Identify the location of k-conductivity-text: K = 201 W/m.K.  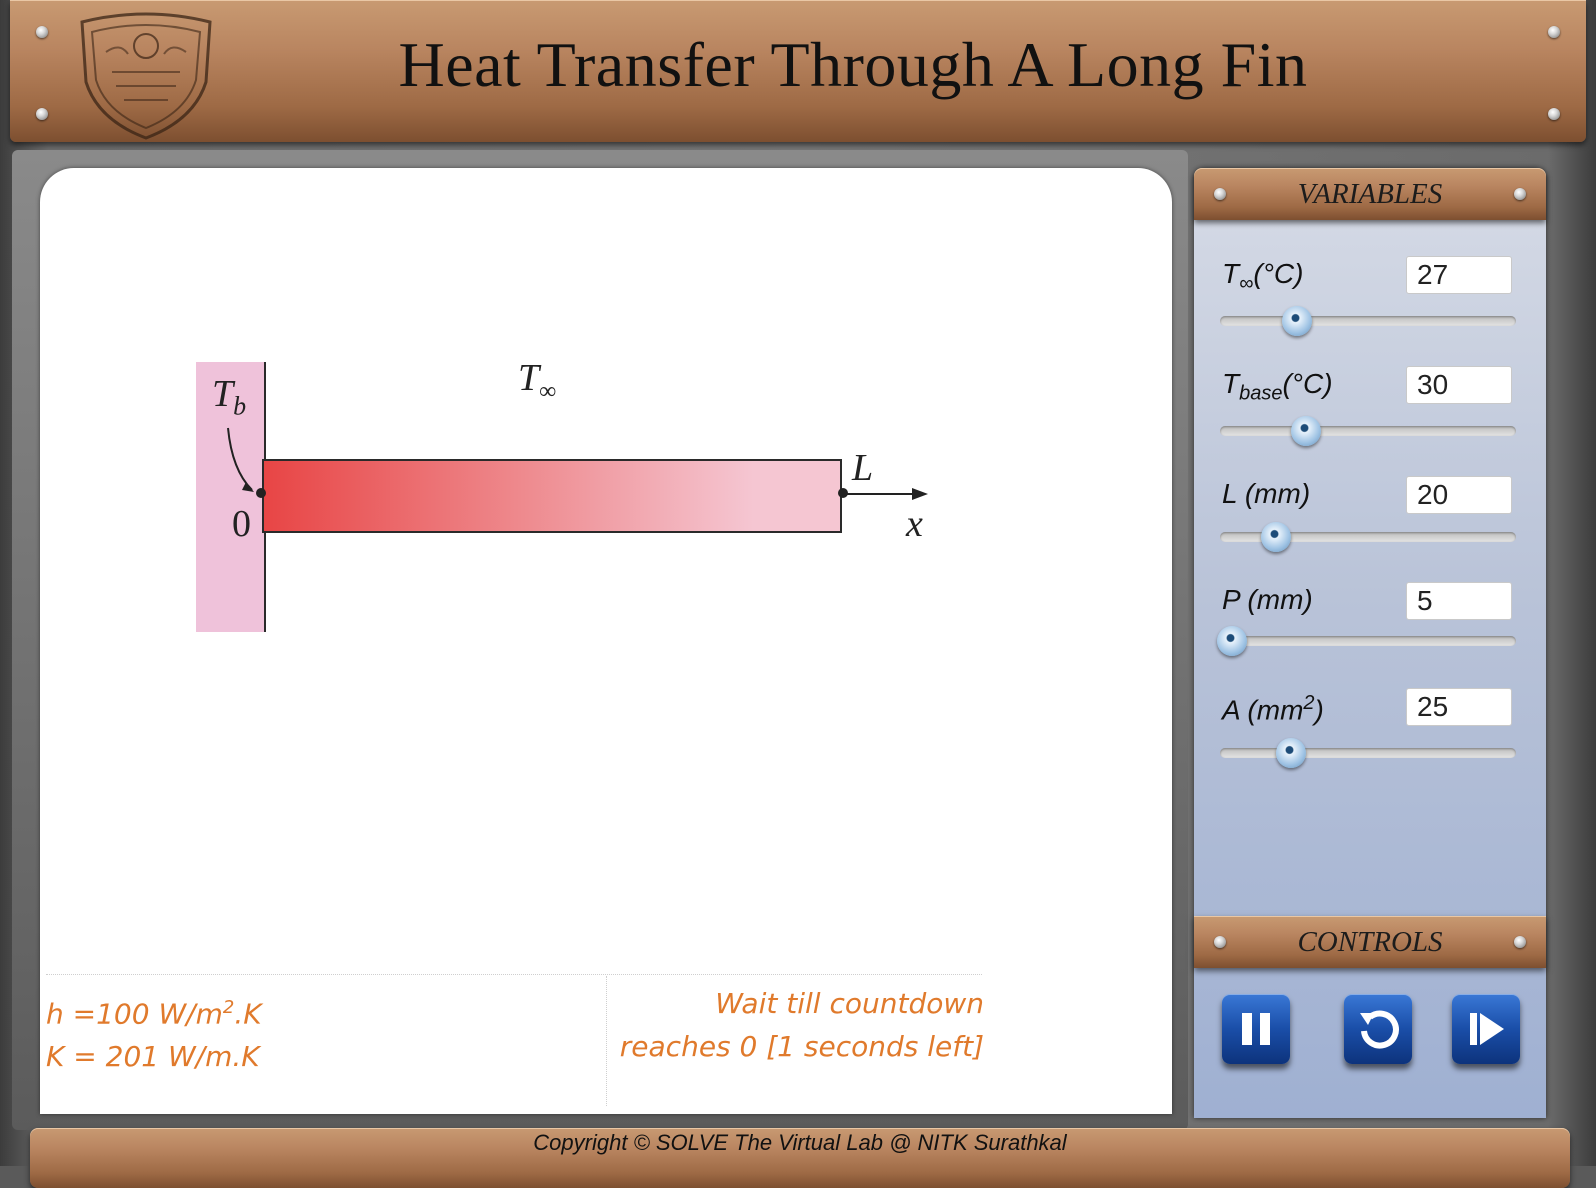
(153, 1057).